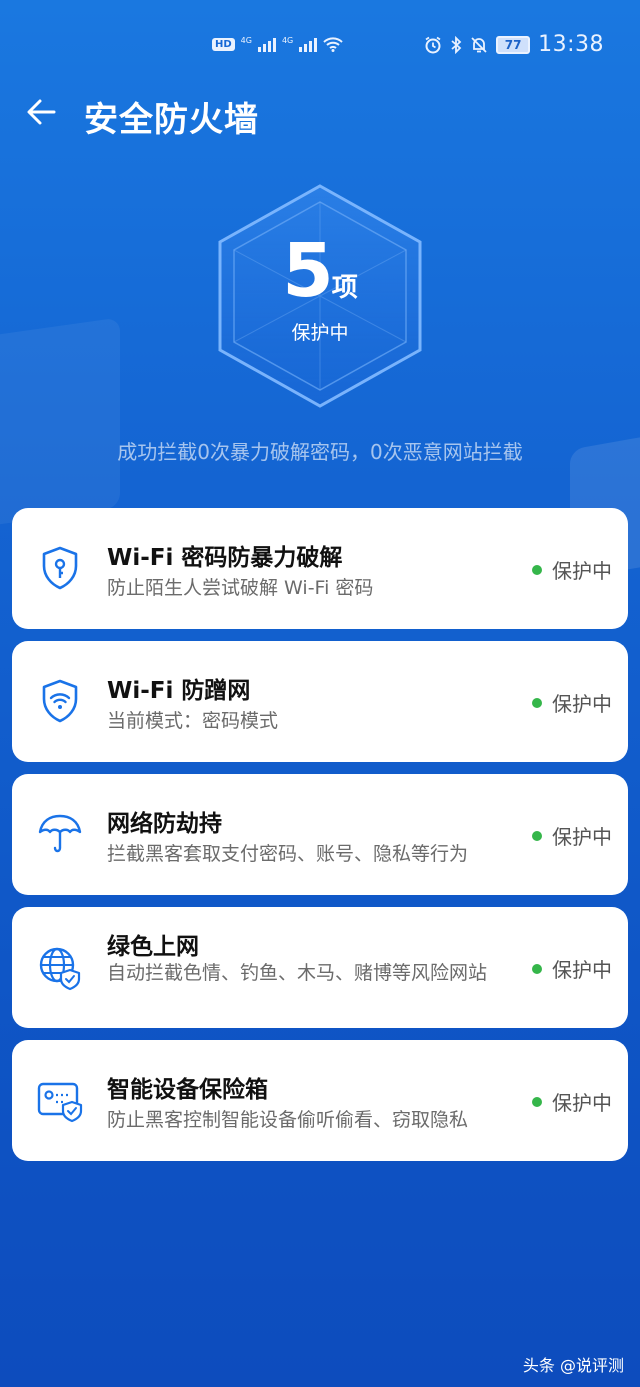 The image size is (640, 1387). I want to click on card-title: 智能设备保险箱, so click(187, 1090).